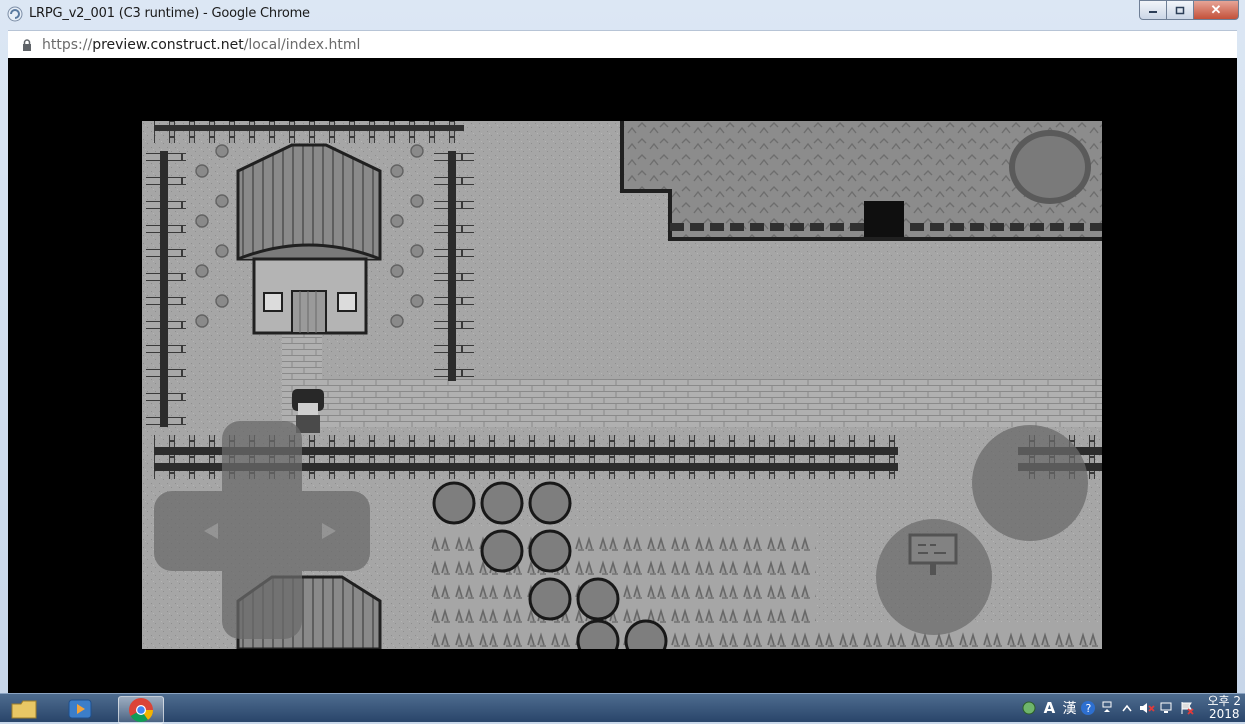 This screenshot has height=724, width=1245. I want to click on language-icon, so click(1029, 708).